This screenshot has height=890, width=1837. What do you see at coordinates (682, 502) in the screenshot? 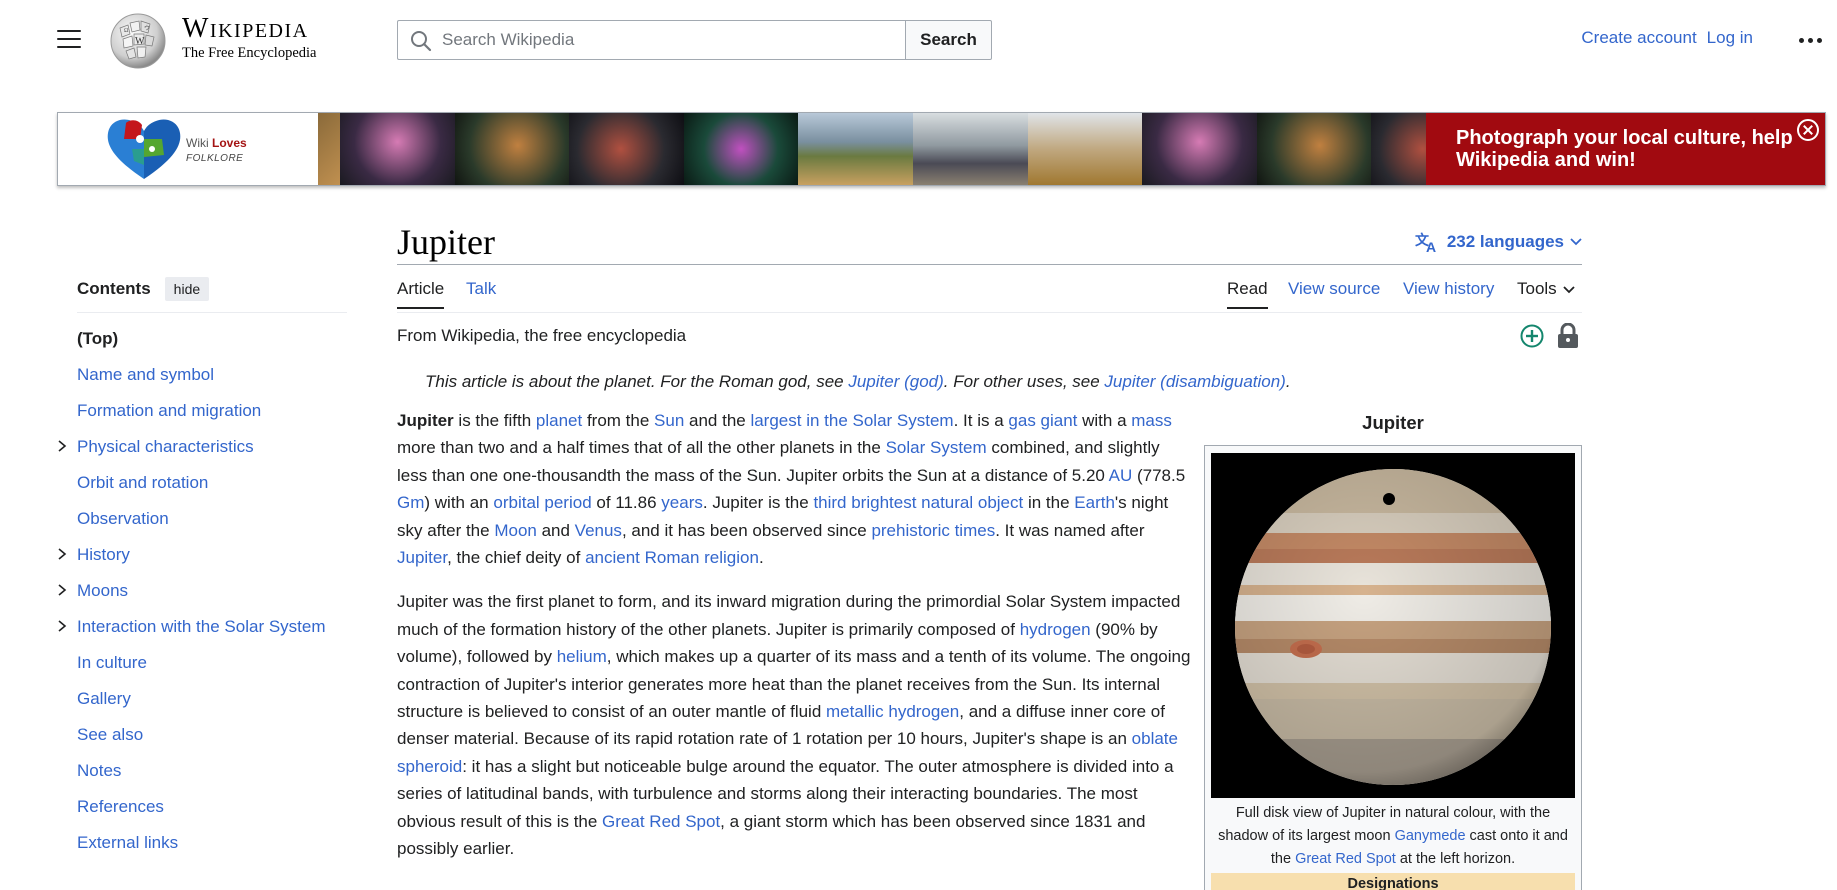
I see `years-link: years` at bounding box center [682, 502].